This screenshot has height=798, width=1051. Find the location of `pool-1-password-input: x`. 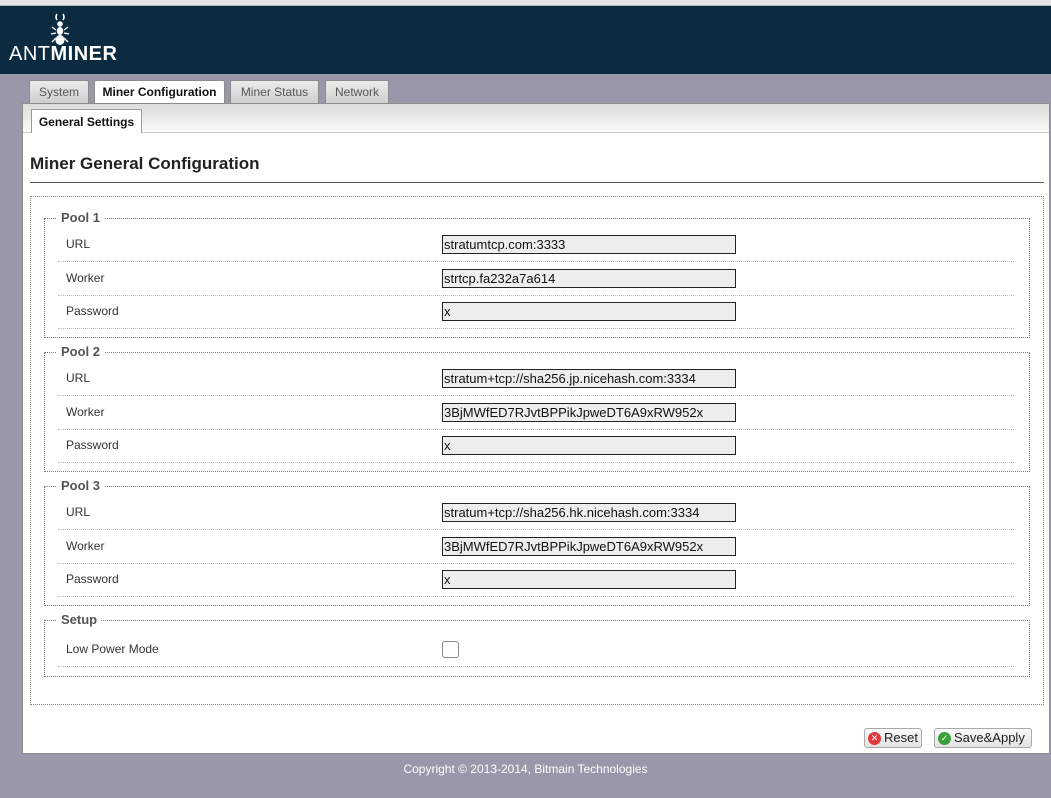

pool-1-password-input: x is located at coordinates (589, 311).